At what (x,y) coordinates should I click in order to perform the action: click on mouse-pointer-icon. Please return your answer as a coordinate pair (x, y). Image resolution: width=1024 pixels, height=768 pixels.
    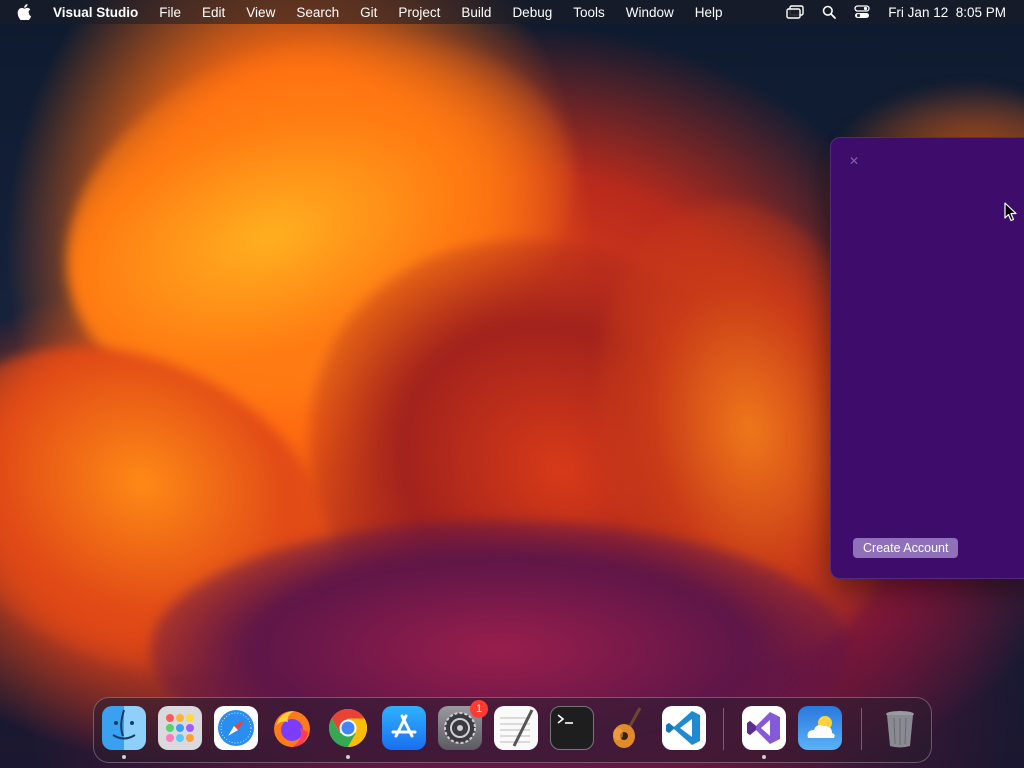
    Looking at the image, I should click on (1011, 214).